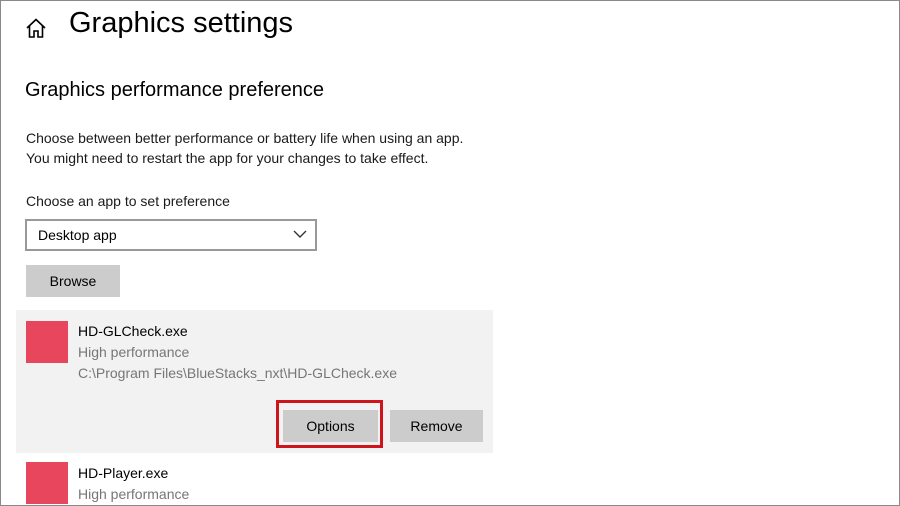 The width and height of the screenshot is (900, 506). I want to click on app-name: HD-Player.exe, so click(123, 473).